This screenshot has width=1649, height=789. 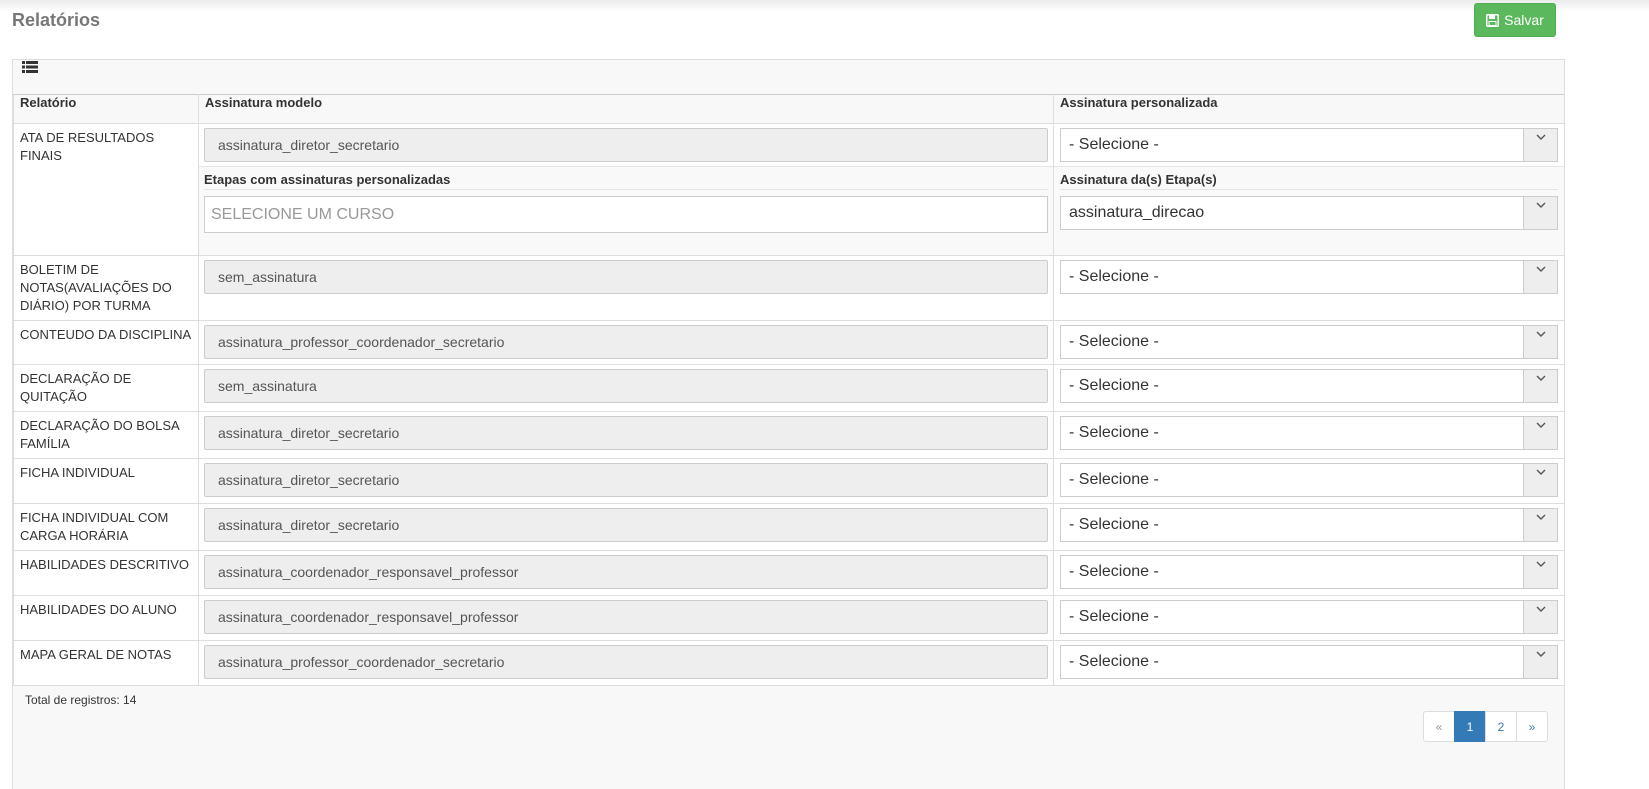 I want to click on pagination-page-2: 2, so click(x=1501, y=726).